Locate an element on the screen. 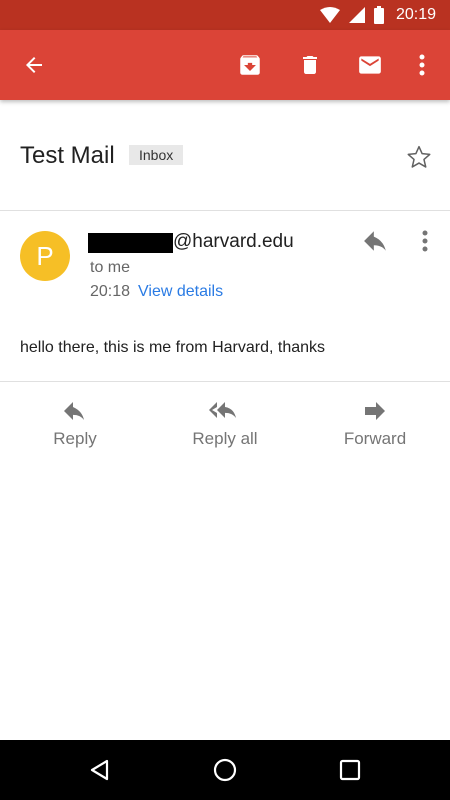  app-toolbar is located at coordinates (225, 65).